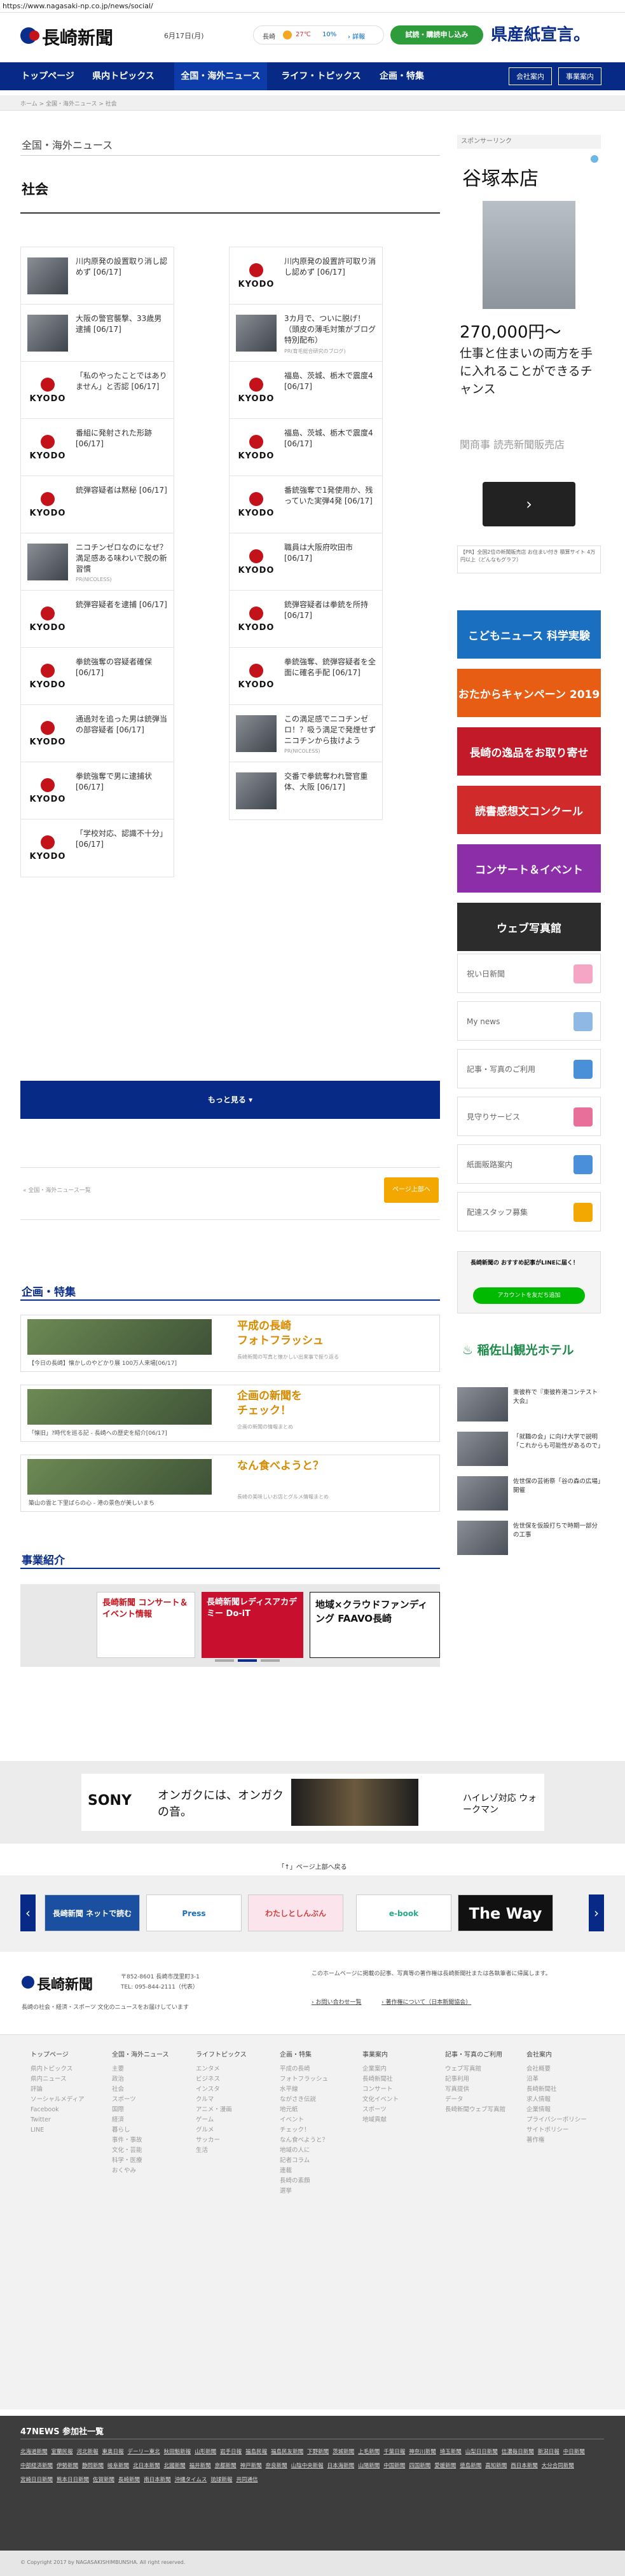 This screenshot has width=625, height=2576. Describe the element at coordinates (62, 2452) in the screenshot. I see `press47-paper-link: 室蘭民報` at that location.